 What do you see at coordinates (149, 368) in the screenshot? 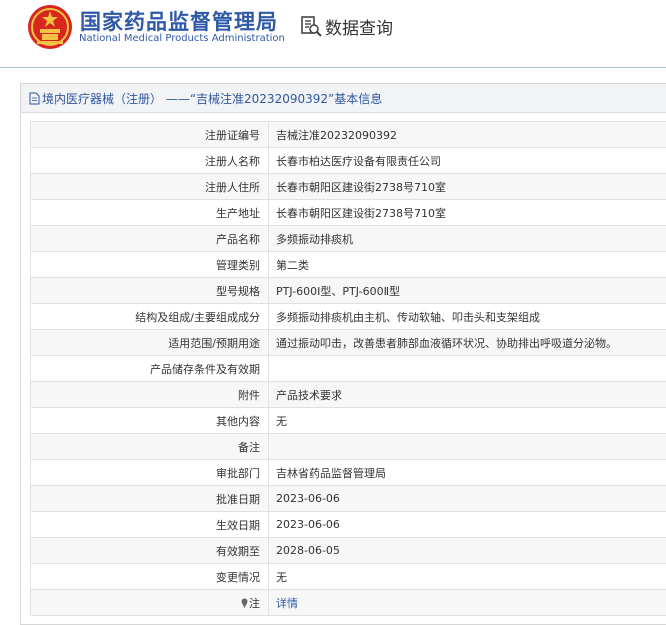
I see `row-label: 产品储存条件及有效期` at bounding box center [149, 368].